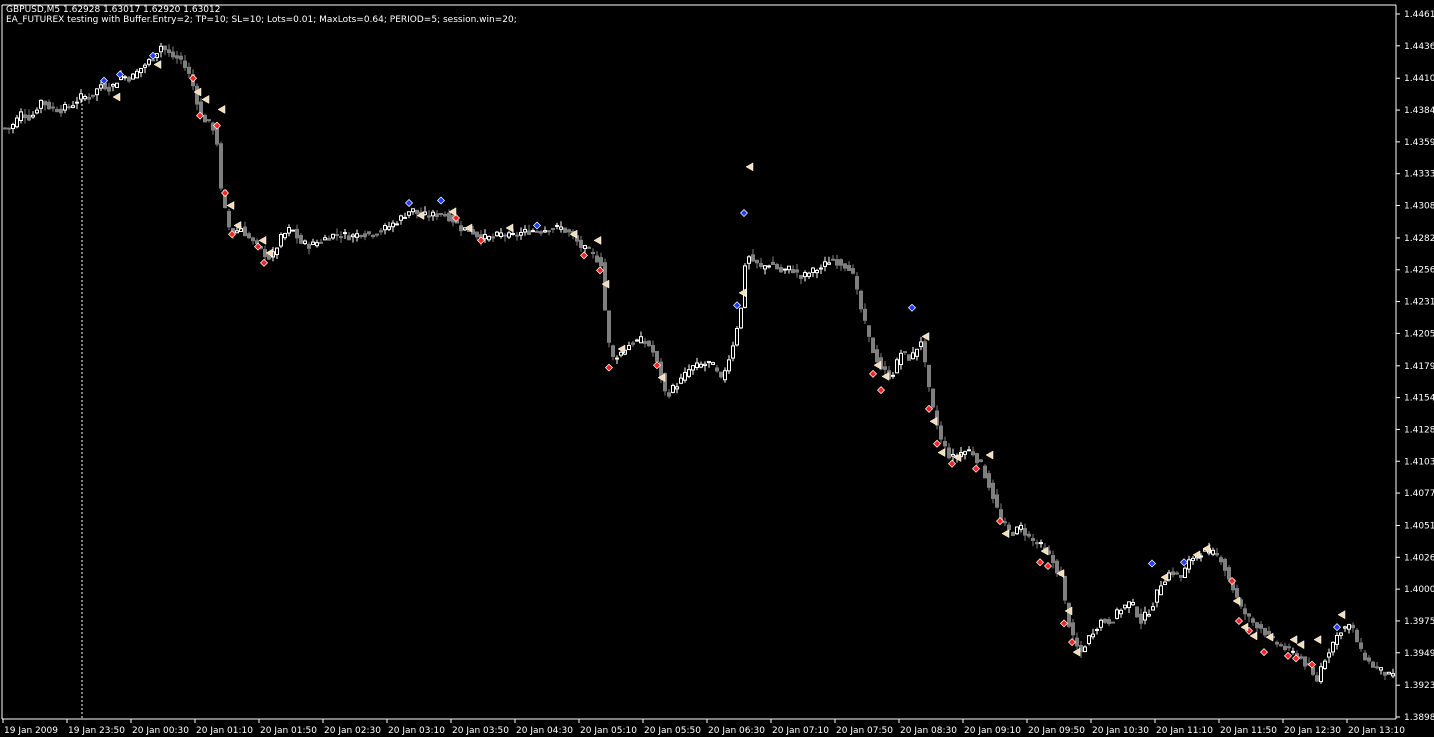 This screenshot has width=1434, height=737. What do you see at coordinates (1419, 430) in the screenshot?
I see `price-tick-label: 1.41285` at bounding box center [1419, 430].